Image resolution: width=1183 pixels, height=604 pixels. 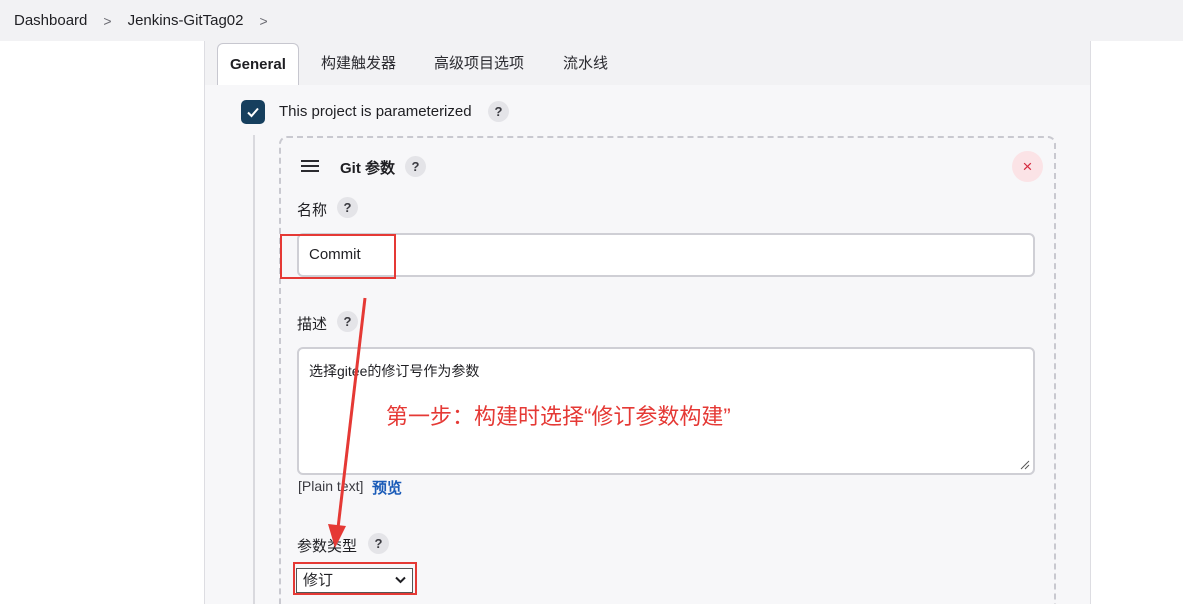 I want to click on parameterized-checkbox, so click(x=253, y=112).